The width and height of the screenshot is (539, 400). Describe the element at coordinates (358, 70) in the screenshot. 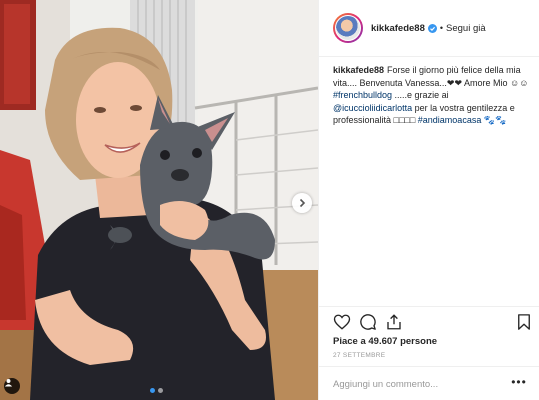

I see `caption-username: kikkafede88` at that location.